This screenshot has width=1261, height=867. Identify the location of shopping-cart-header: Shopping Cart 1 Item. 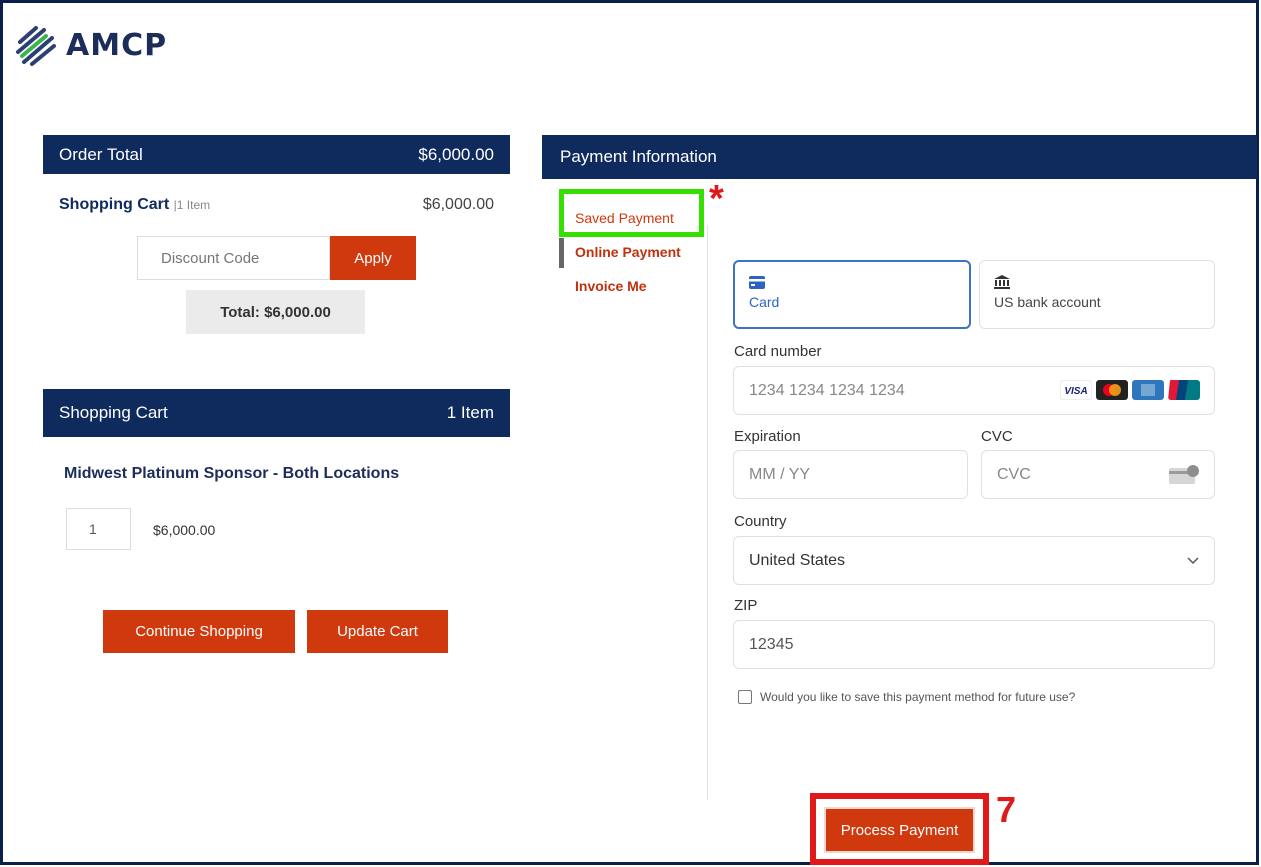
(276, 413).